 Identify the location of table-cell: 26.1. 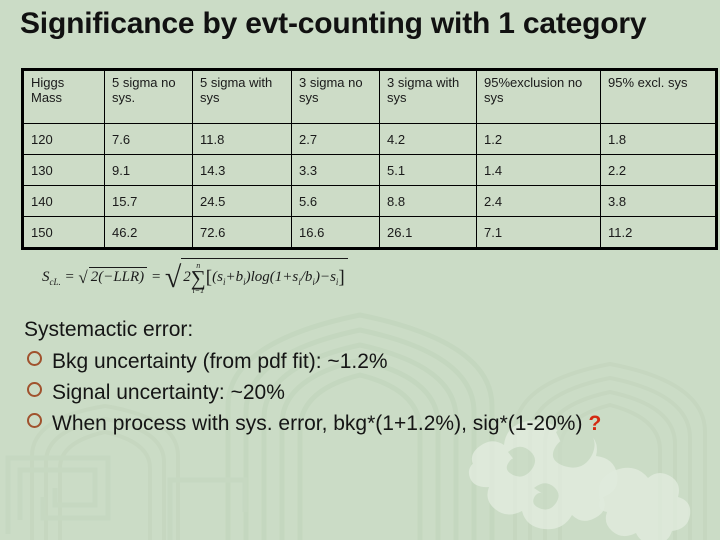
(428, 232).